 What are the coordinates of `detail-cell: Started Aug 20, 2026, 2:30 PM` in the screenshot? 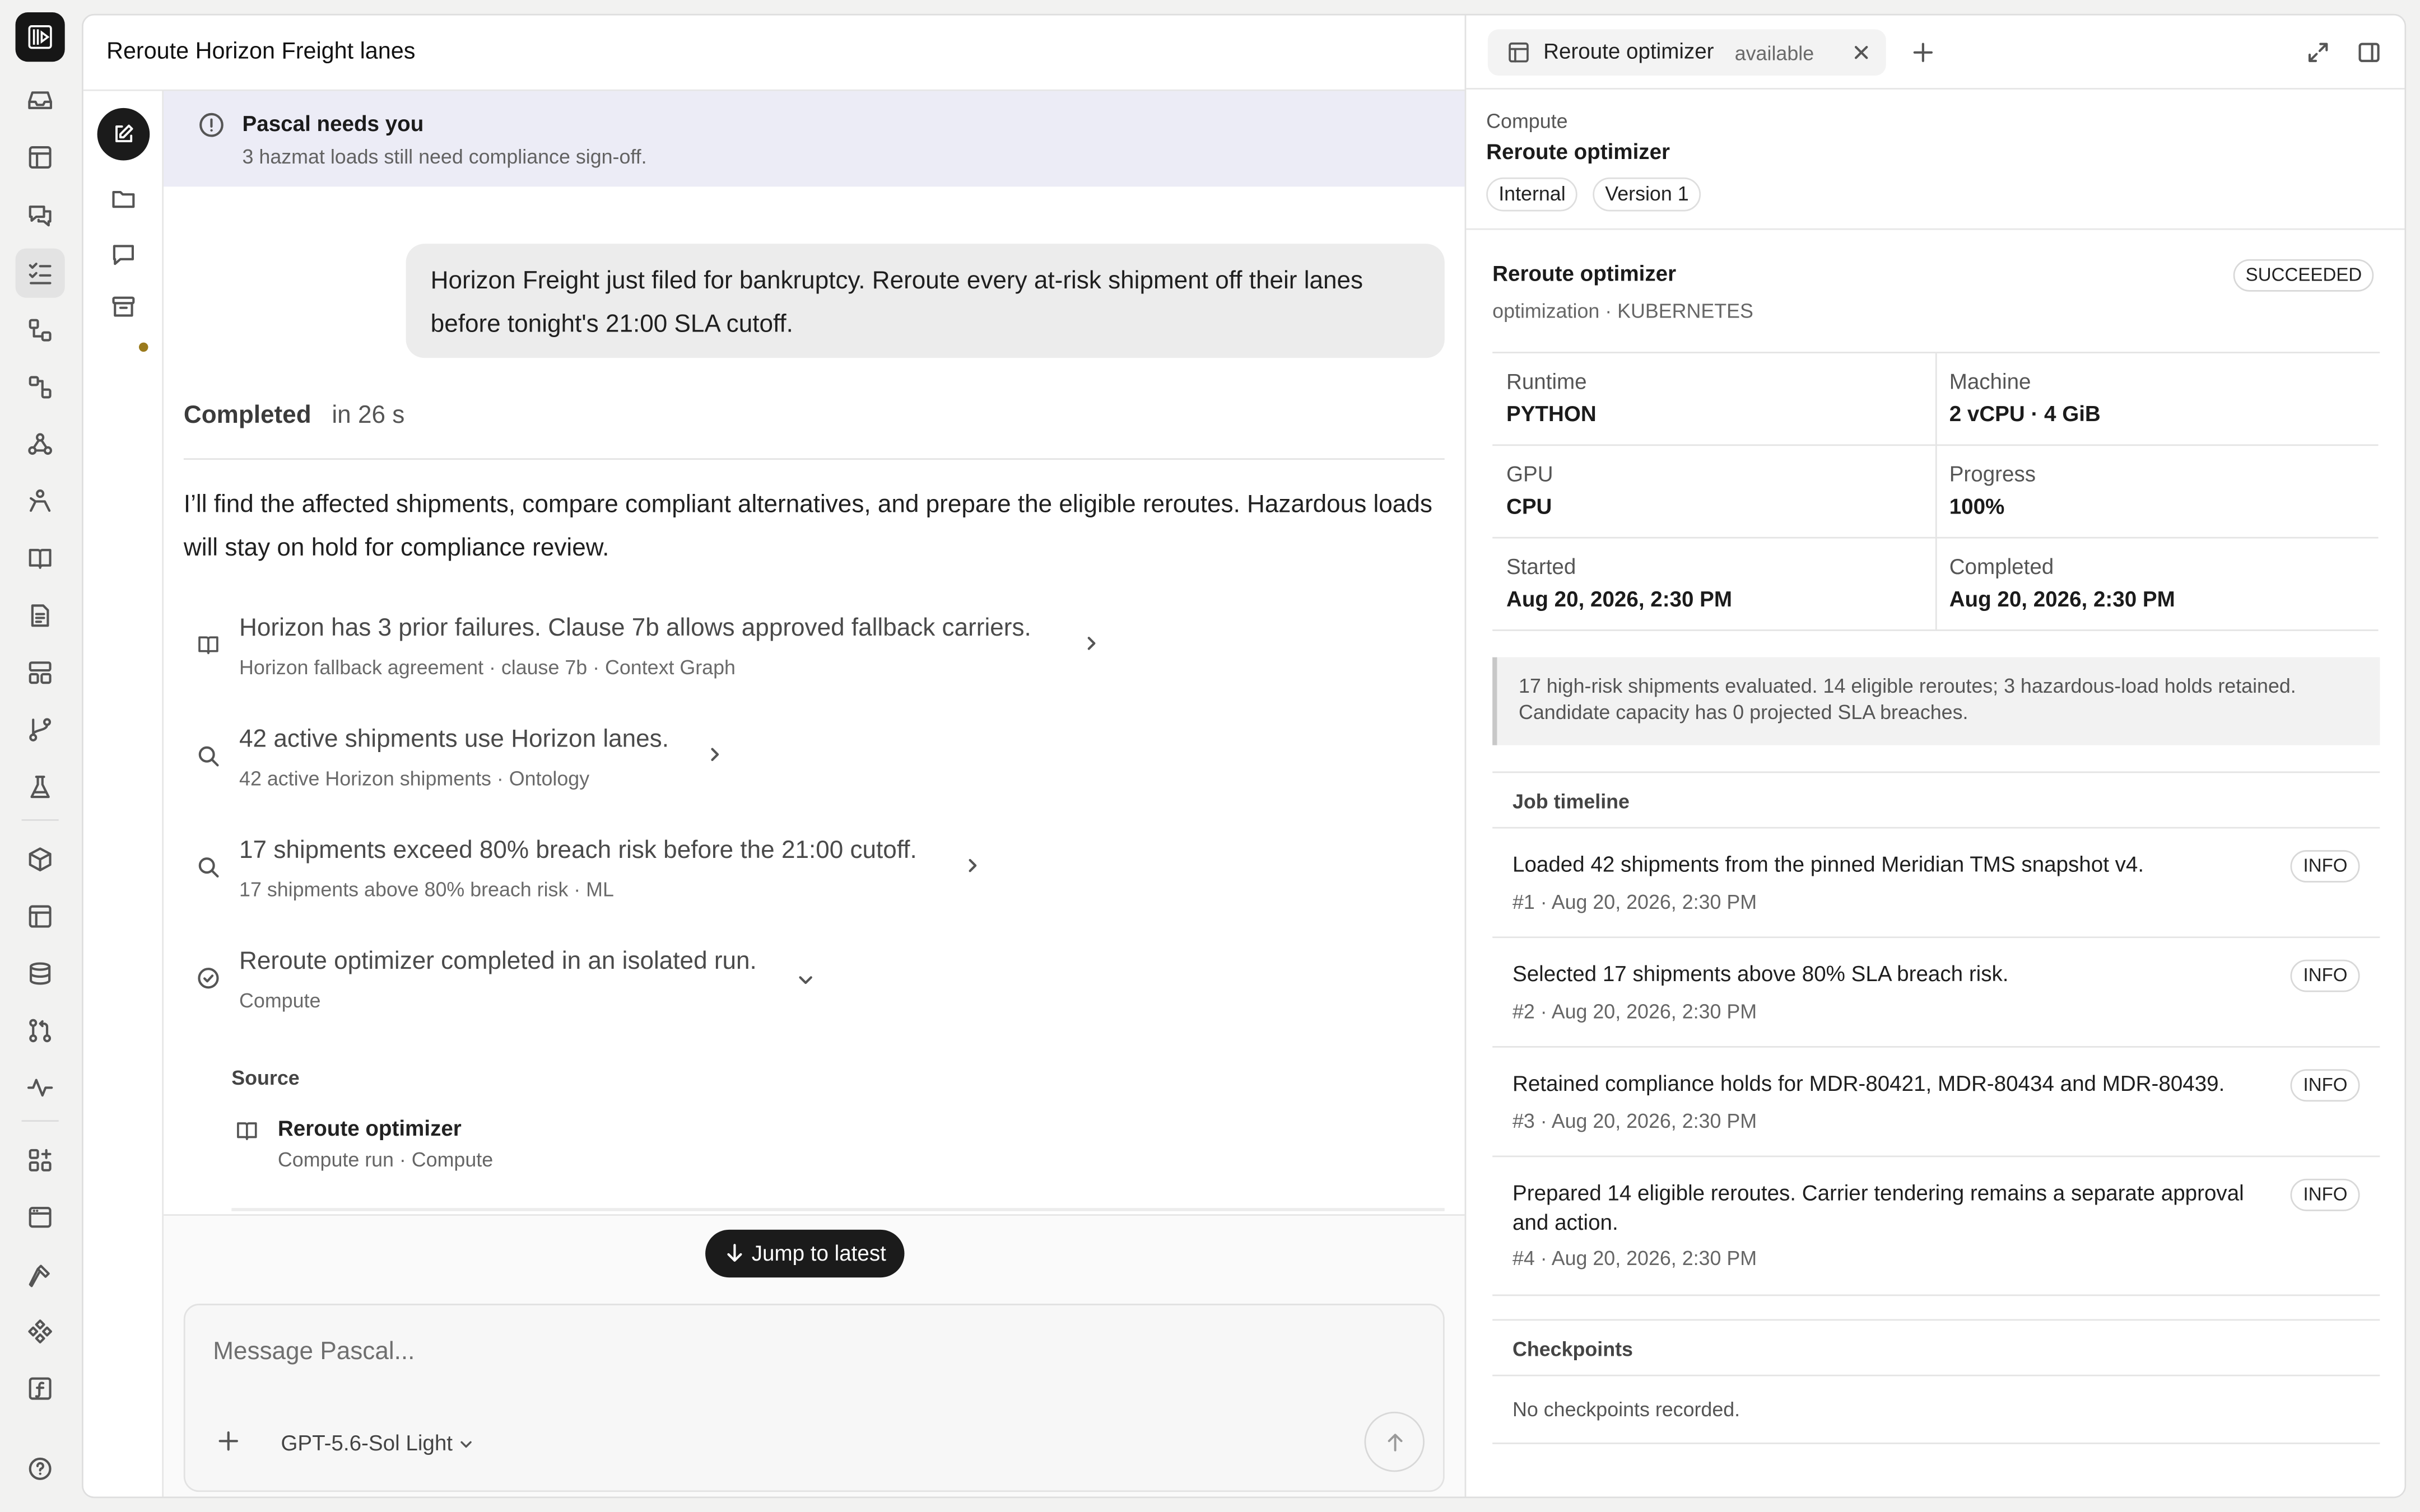 It's located at (1714, 585).